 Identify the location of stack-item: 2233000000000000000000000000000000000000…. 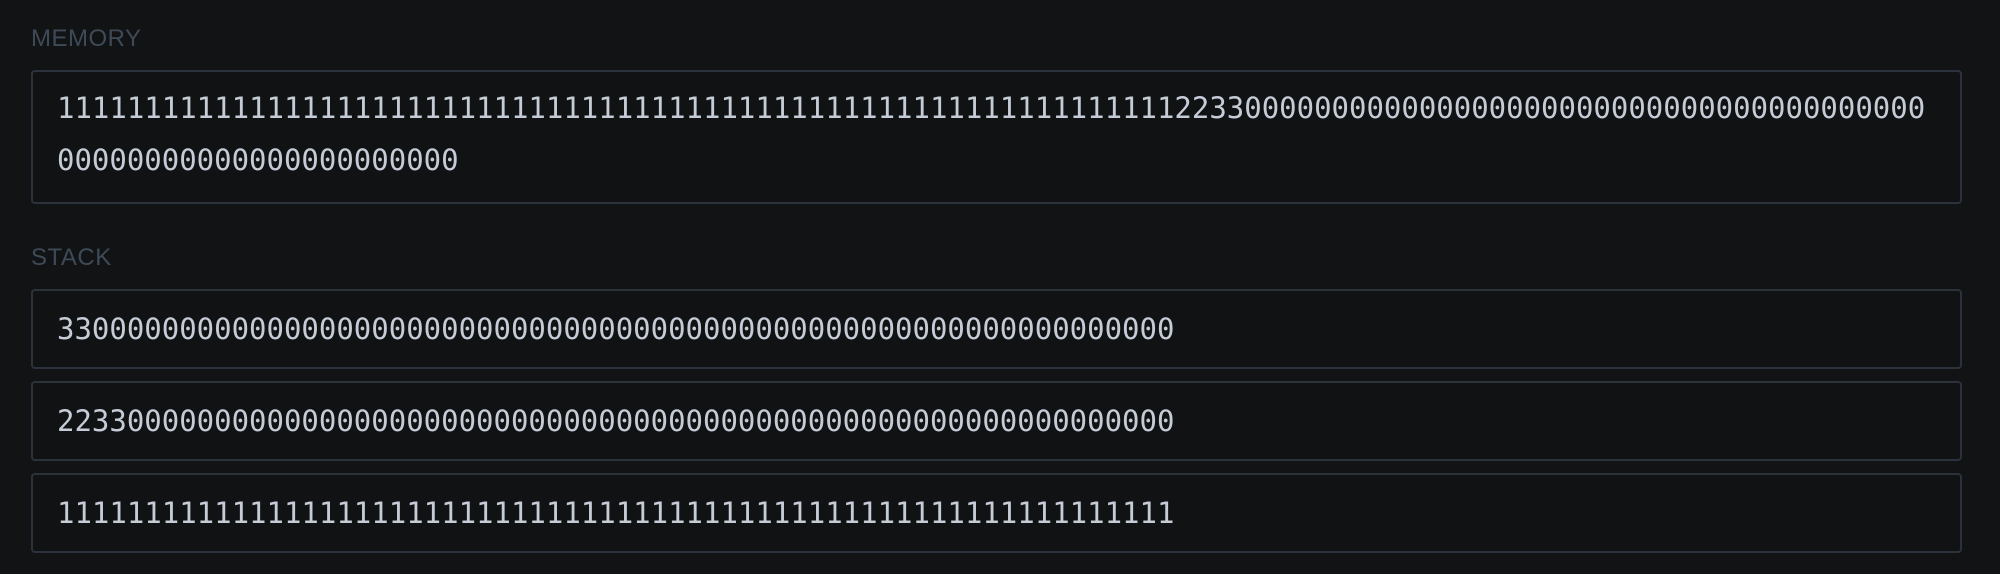
(996, 421).